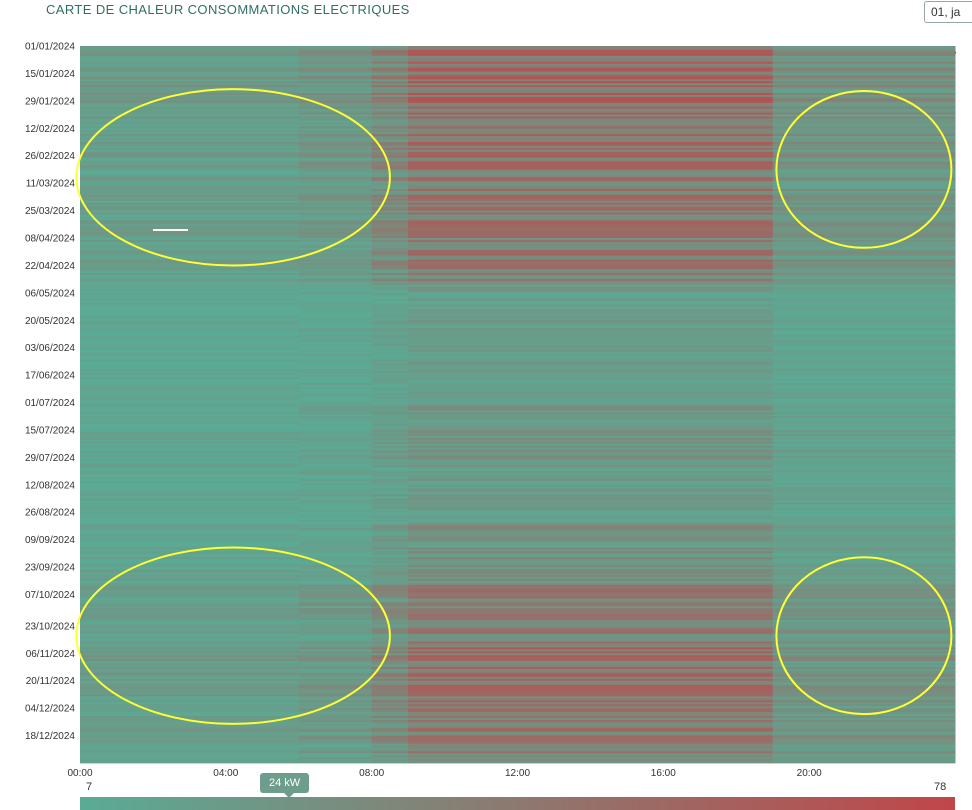  I want to click on y-tick-label: 29/07/2024, so click(50, 458).